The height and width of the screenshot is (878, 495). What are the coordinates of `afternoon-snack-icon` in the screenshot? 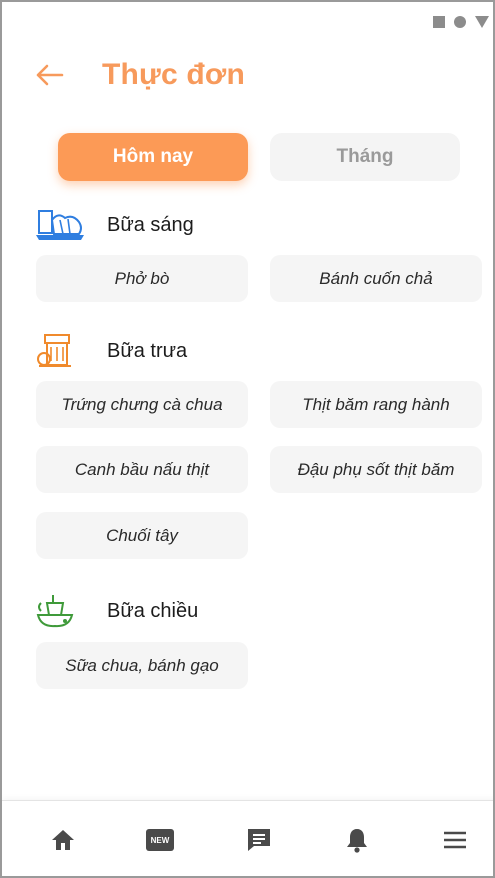 It's located at (60, 611).